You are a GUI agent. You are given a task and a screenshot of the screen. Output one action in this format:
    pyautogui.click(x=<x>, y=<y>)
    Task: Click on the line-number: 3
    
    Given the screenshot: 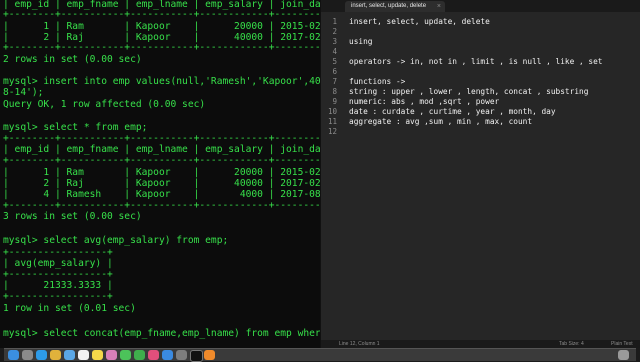 What is the action you would take?
    pyautogui.click(x=334, y=41)
    